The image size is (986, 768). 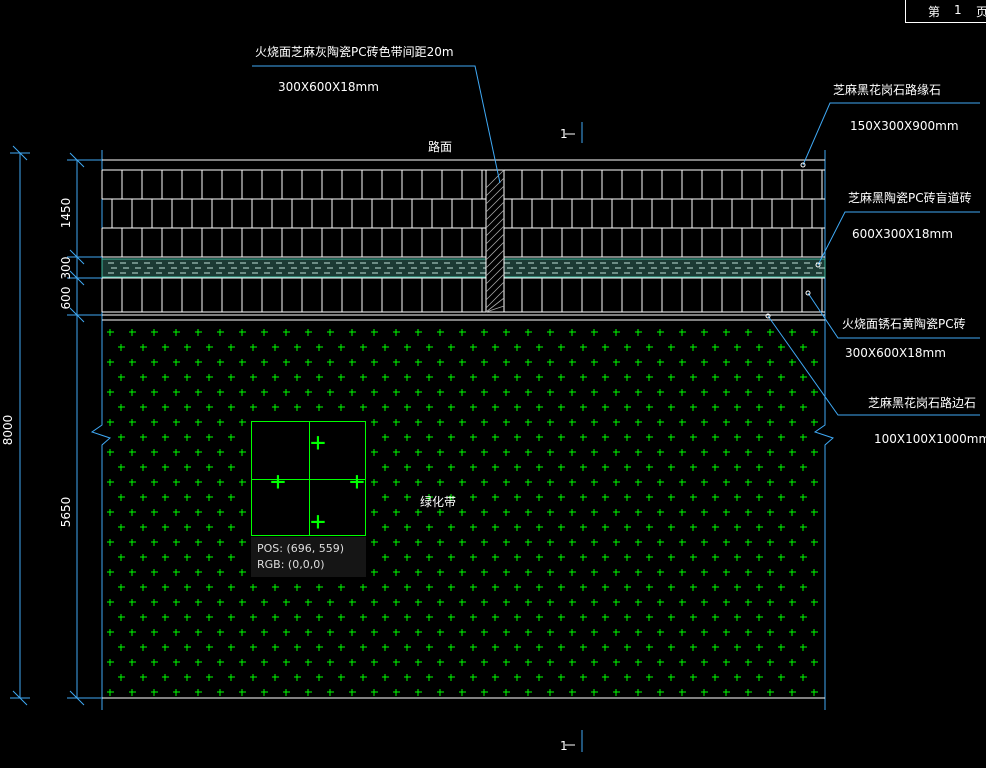 What do you see at coordinates (278, 482) in the screenshot?
I see `plus-icon: +` at bounding box center [278, 482].